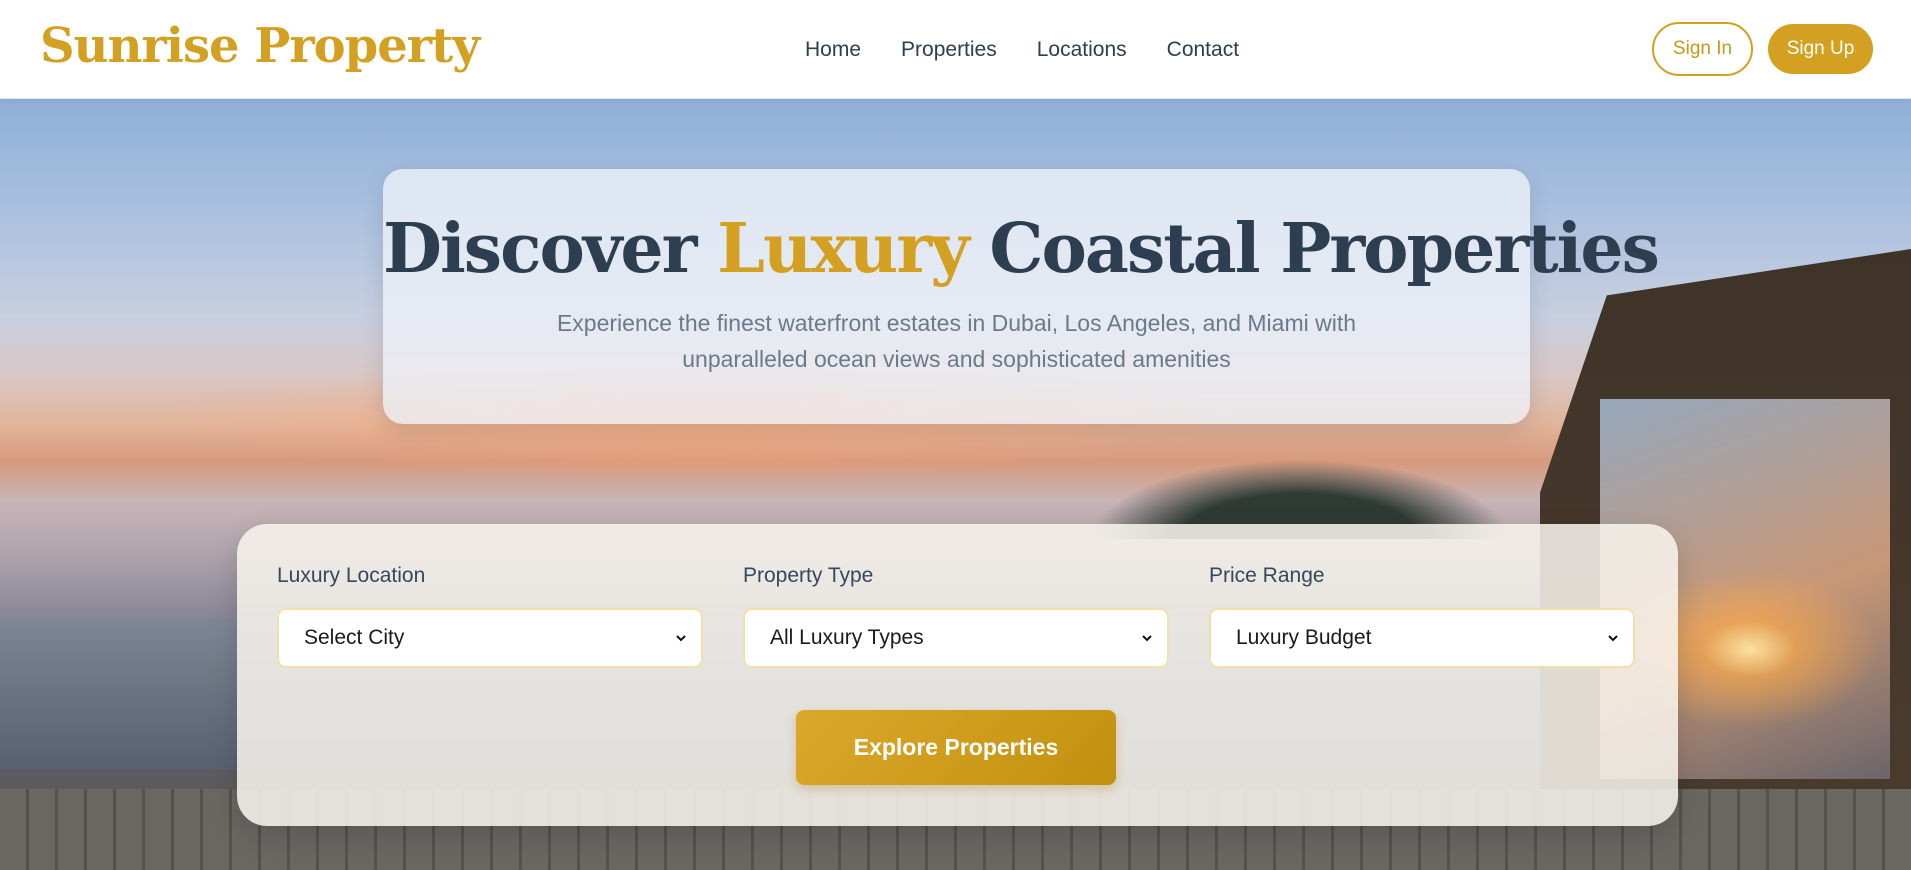  What do you see at coordinates (1702, 49) in the screenshot?
I see `sign-in-button: Sign In` at bounding box center [1702, 49].